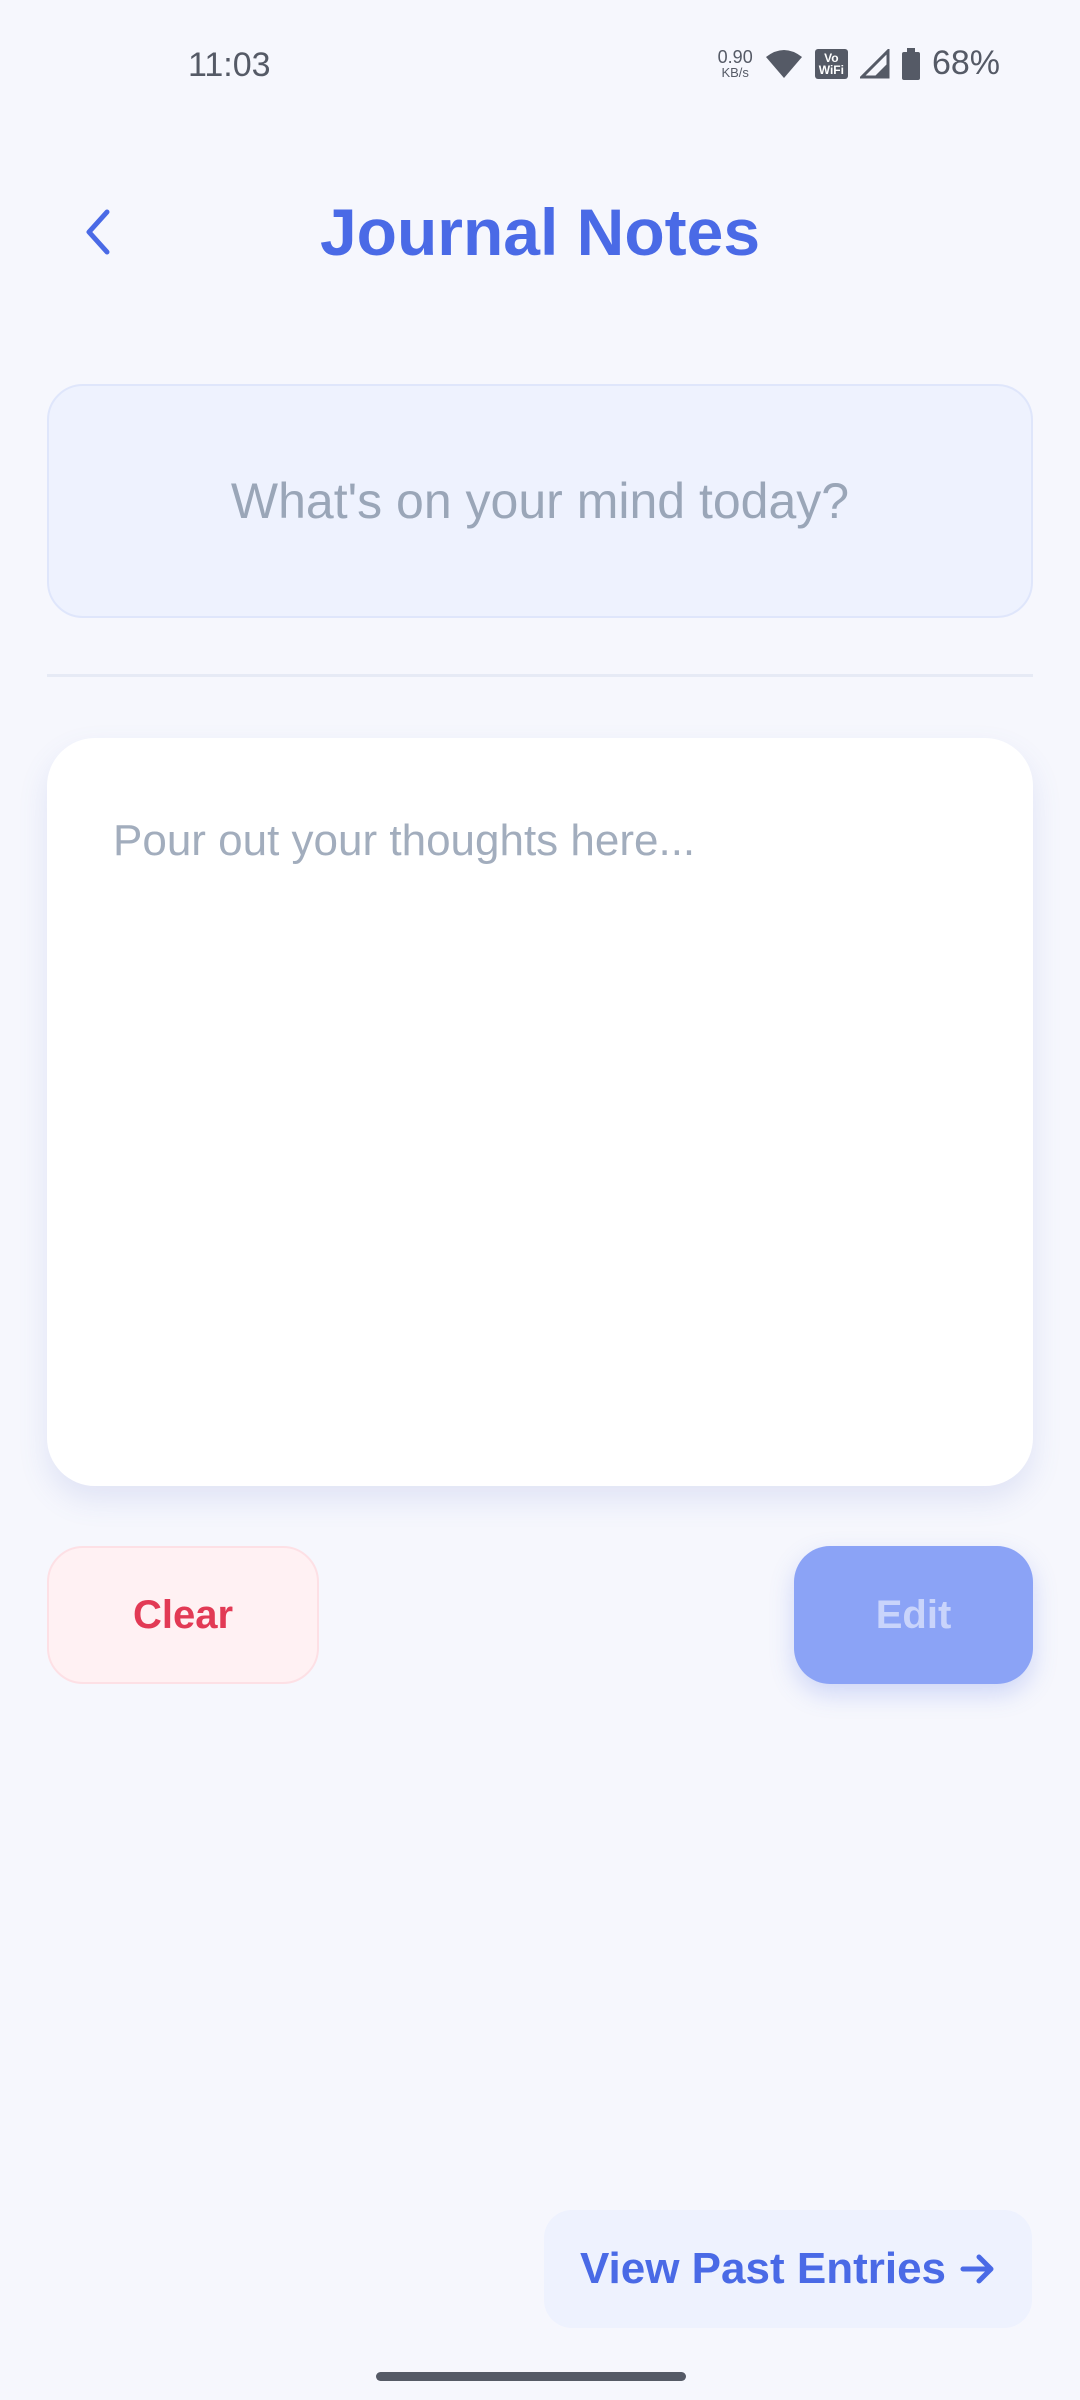 This screenshot has height=2400, width=1080. Describe the element at coordinates (531, 2376) in the screenshot. I see `home-indicator` at that location.